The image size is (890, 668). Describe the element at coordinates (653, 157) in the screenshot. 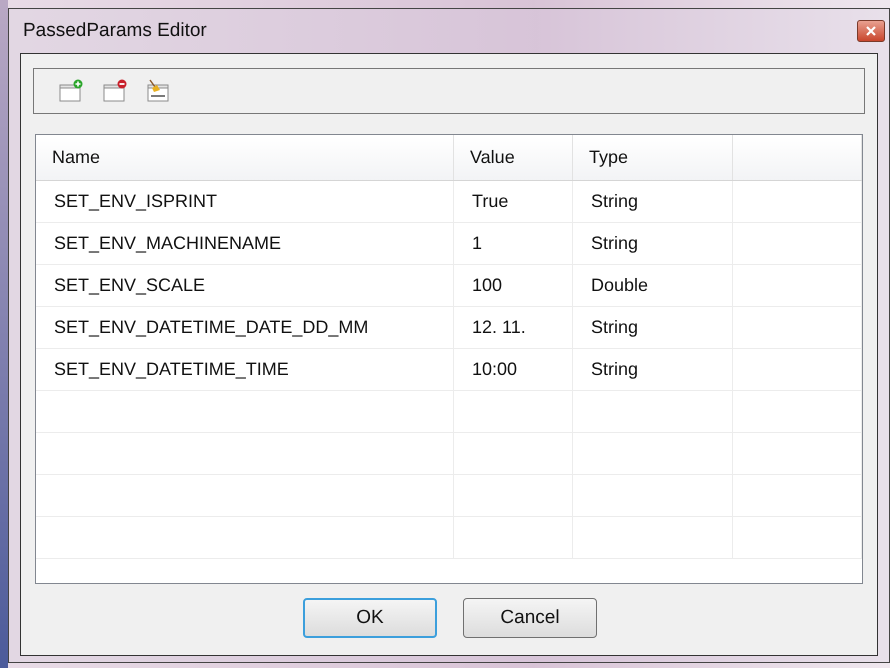

I see `column-header: Type` at that location.